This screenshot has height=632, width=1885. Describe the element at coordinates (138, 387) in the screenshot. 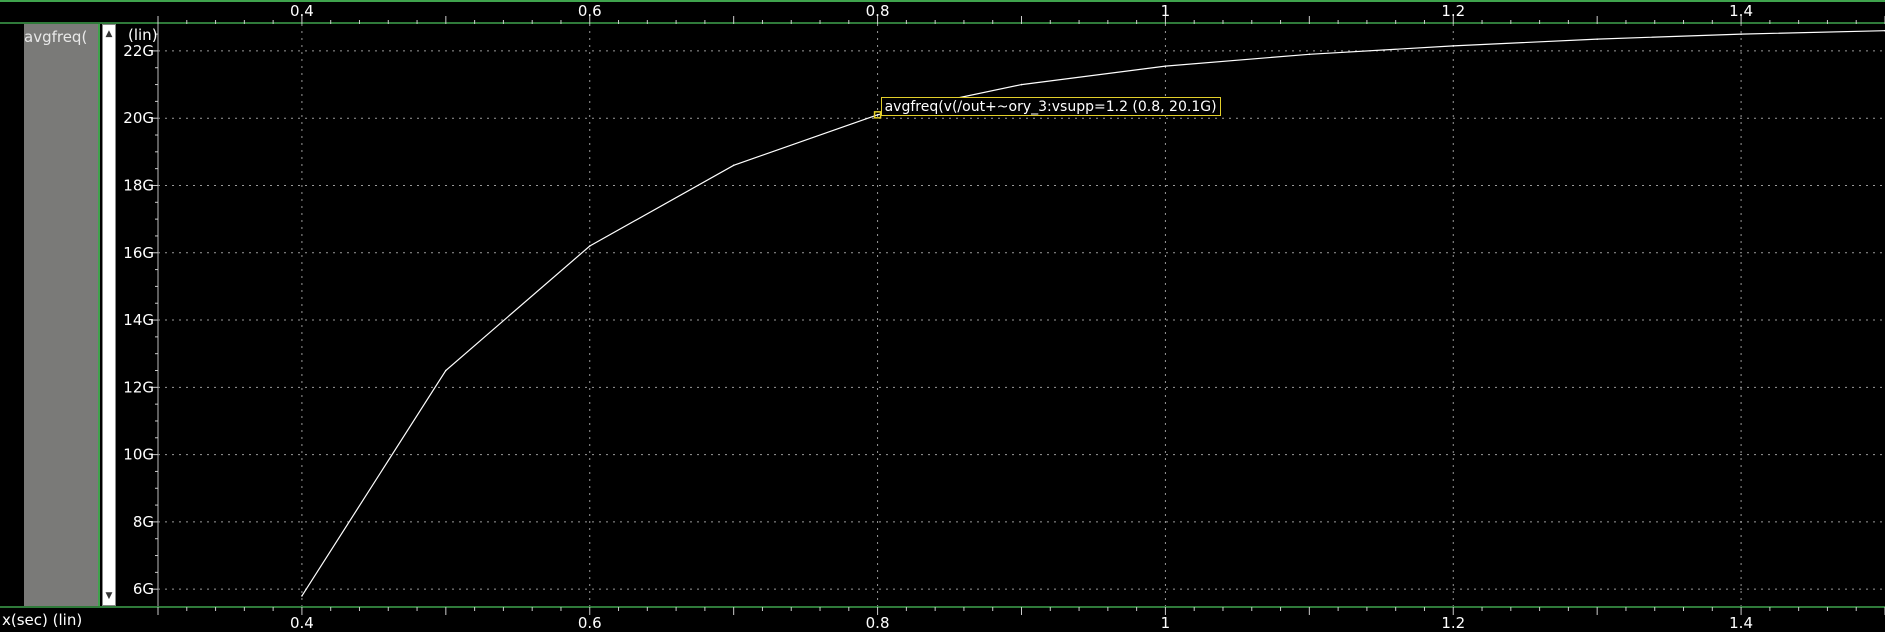

I see `y-tick-label: 12G` at that location.